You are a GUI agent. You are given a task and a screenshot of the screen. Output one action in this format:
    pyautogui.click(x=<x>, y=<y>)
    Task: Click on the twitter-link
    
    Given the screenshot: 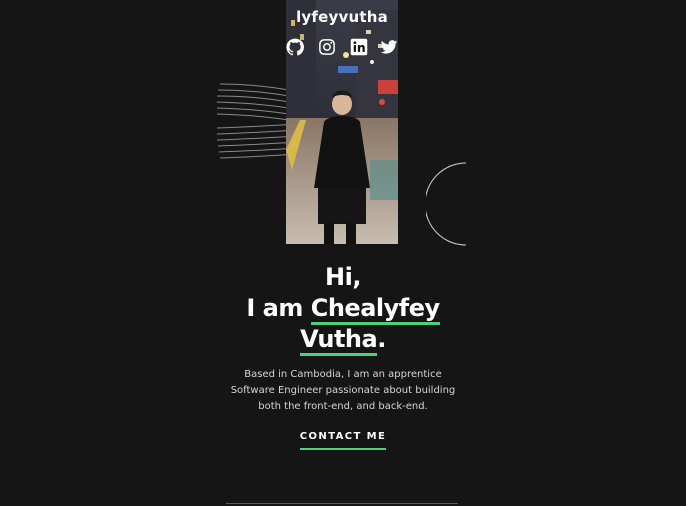 What is the action you would take?
    pyautogui.click(x=389, y=47)
    